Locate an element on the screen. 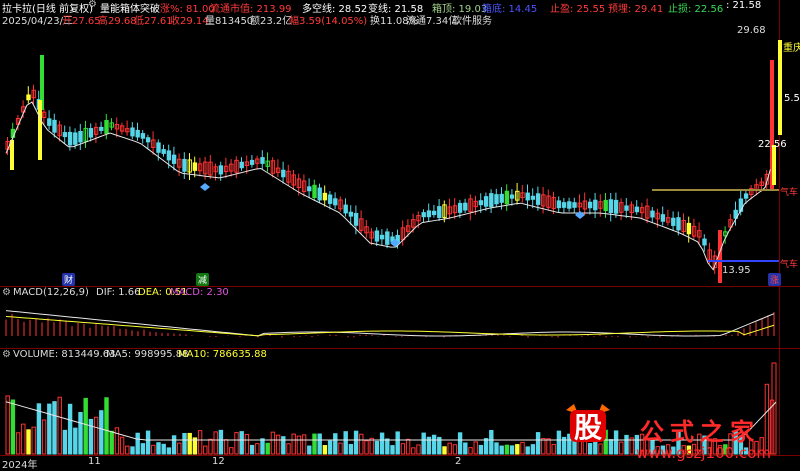 The width and height of the screenshot is (800, 471). quote-close: 收29.14 is located at coordinates (189, 21).